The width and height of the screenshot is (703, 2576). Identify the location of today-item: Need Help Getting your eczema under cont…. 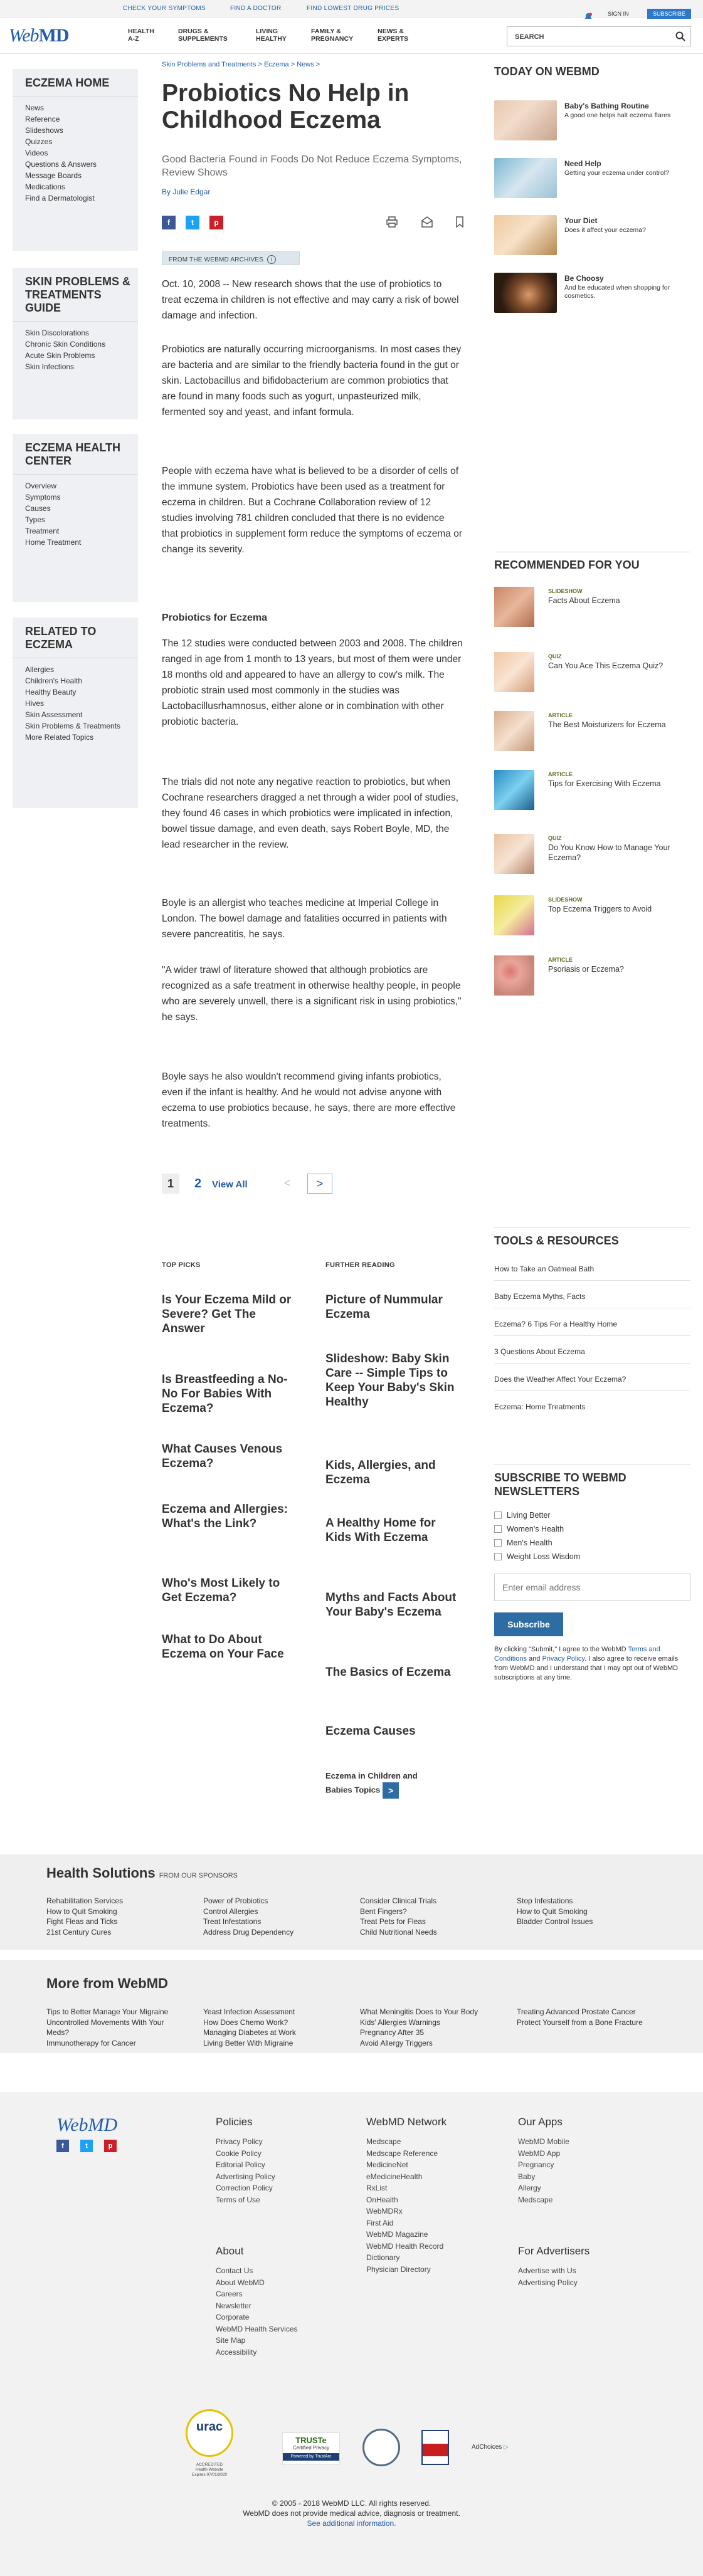
(592, 180).